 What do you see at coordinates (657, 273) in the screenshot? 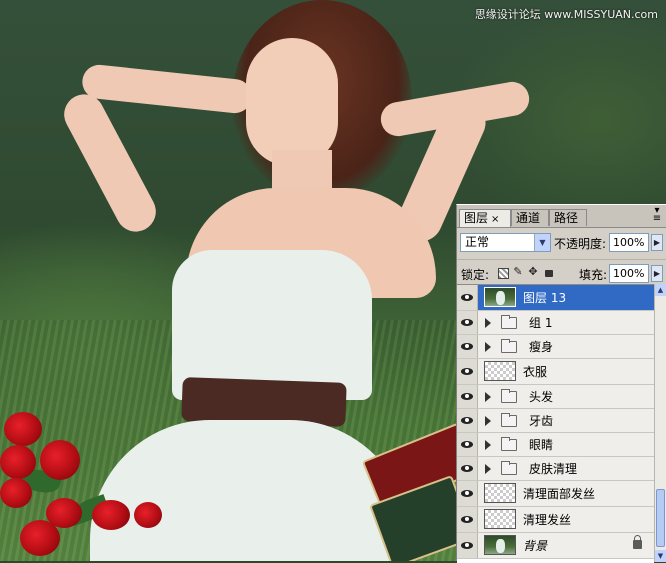
I see `fill-slider-arrow-icon: ▶` at bounding box center [657, 273].